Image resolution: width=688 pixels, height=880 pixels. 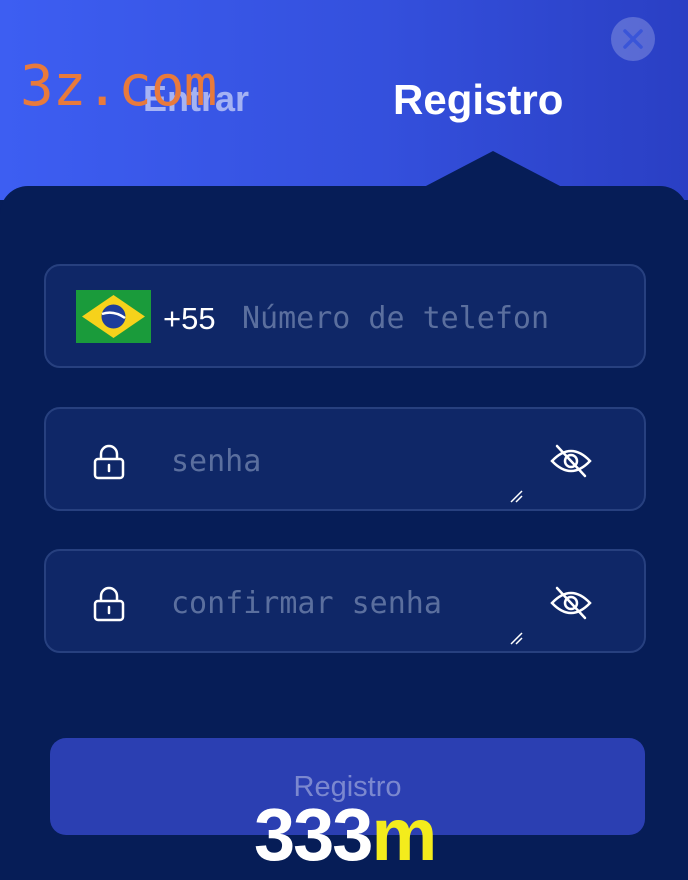 I want to click on country-code: +55, so click(x=189, y=319).